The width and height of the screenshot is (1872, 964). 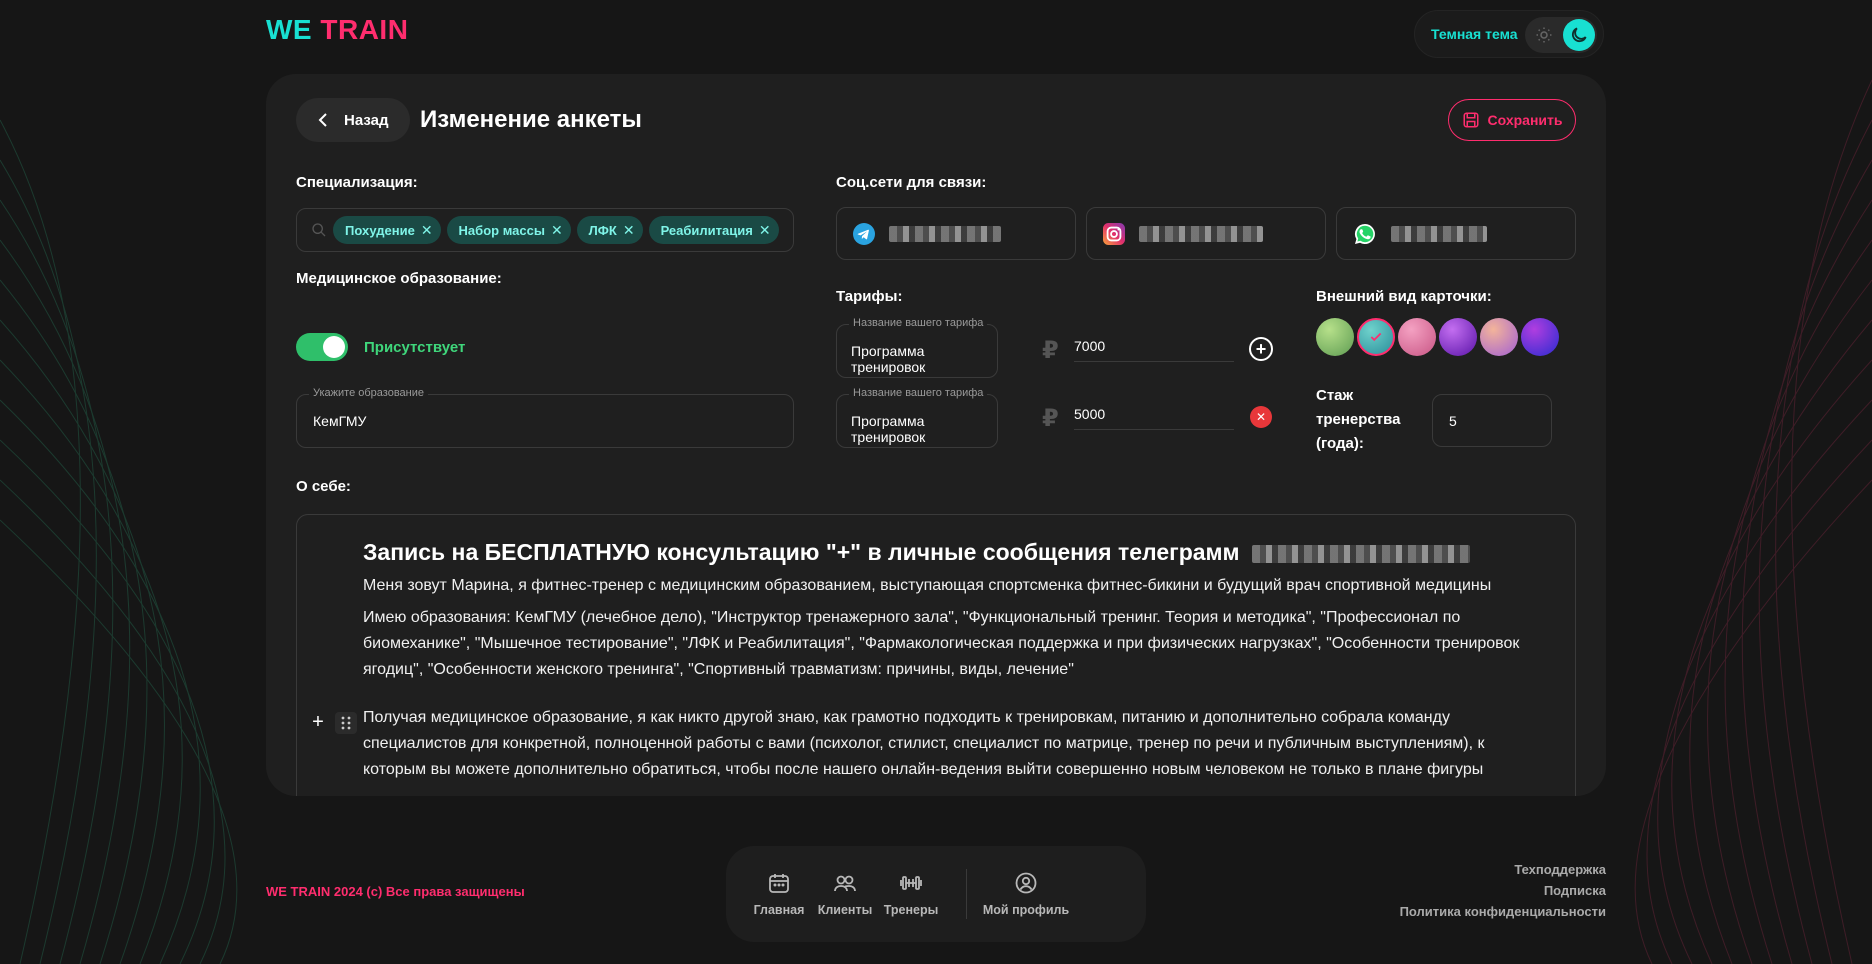 What do you see at coordinates (911, 910) in the screenshot?
I see `nav-label: Тренеры` at bounding box center [911, 910].